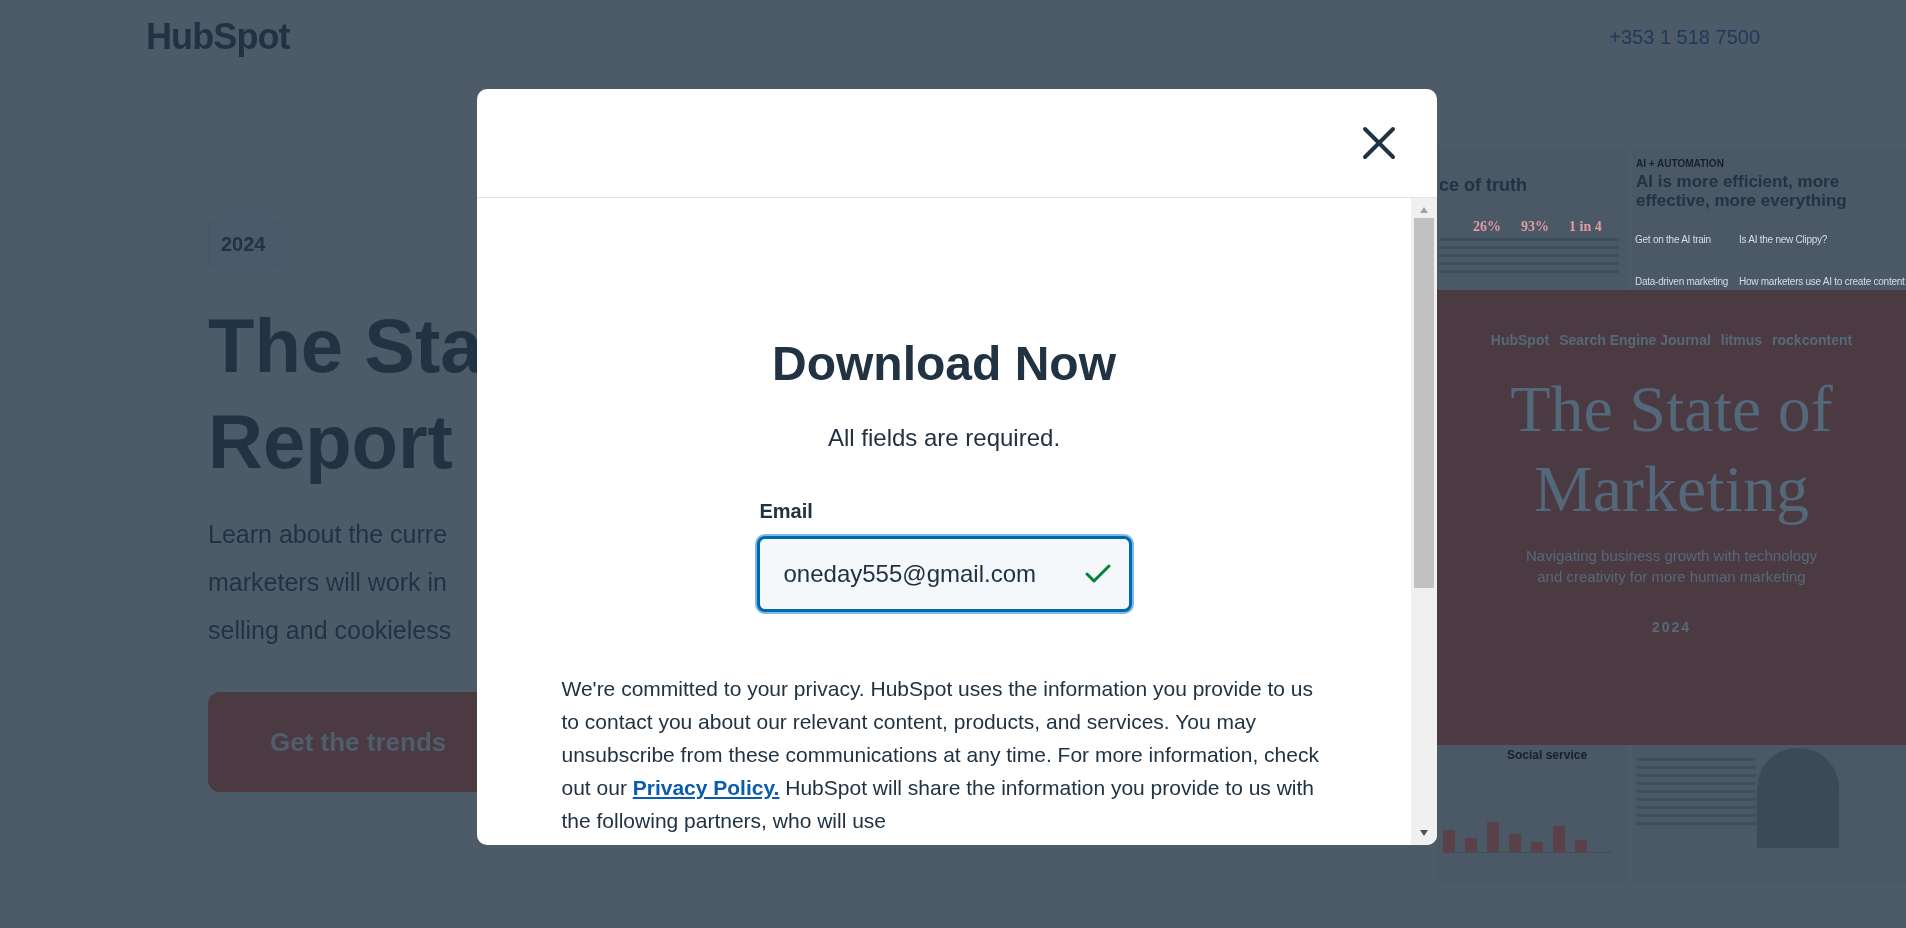 The width and height of the screenshot is (1906, 928). I want to click on scrollbar-thumb, so click(1424, 403).